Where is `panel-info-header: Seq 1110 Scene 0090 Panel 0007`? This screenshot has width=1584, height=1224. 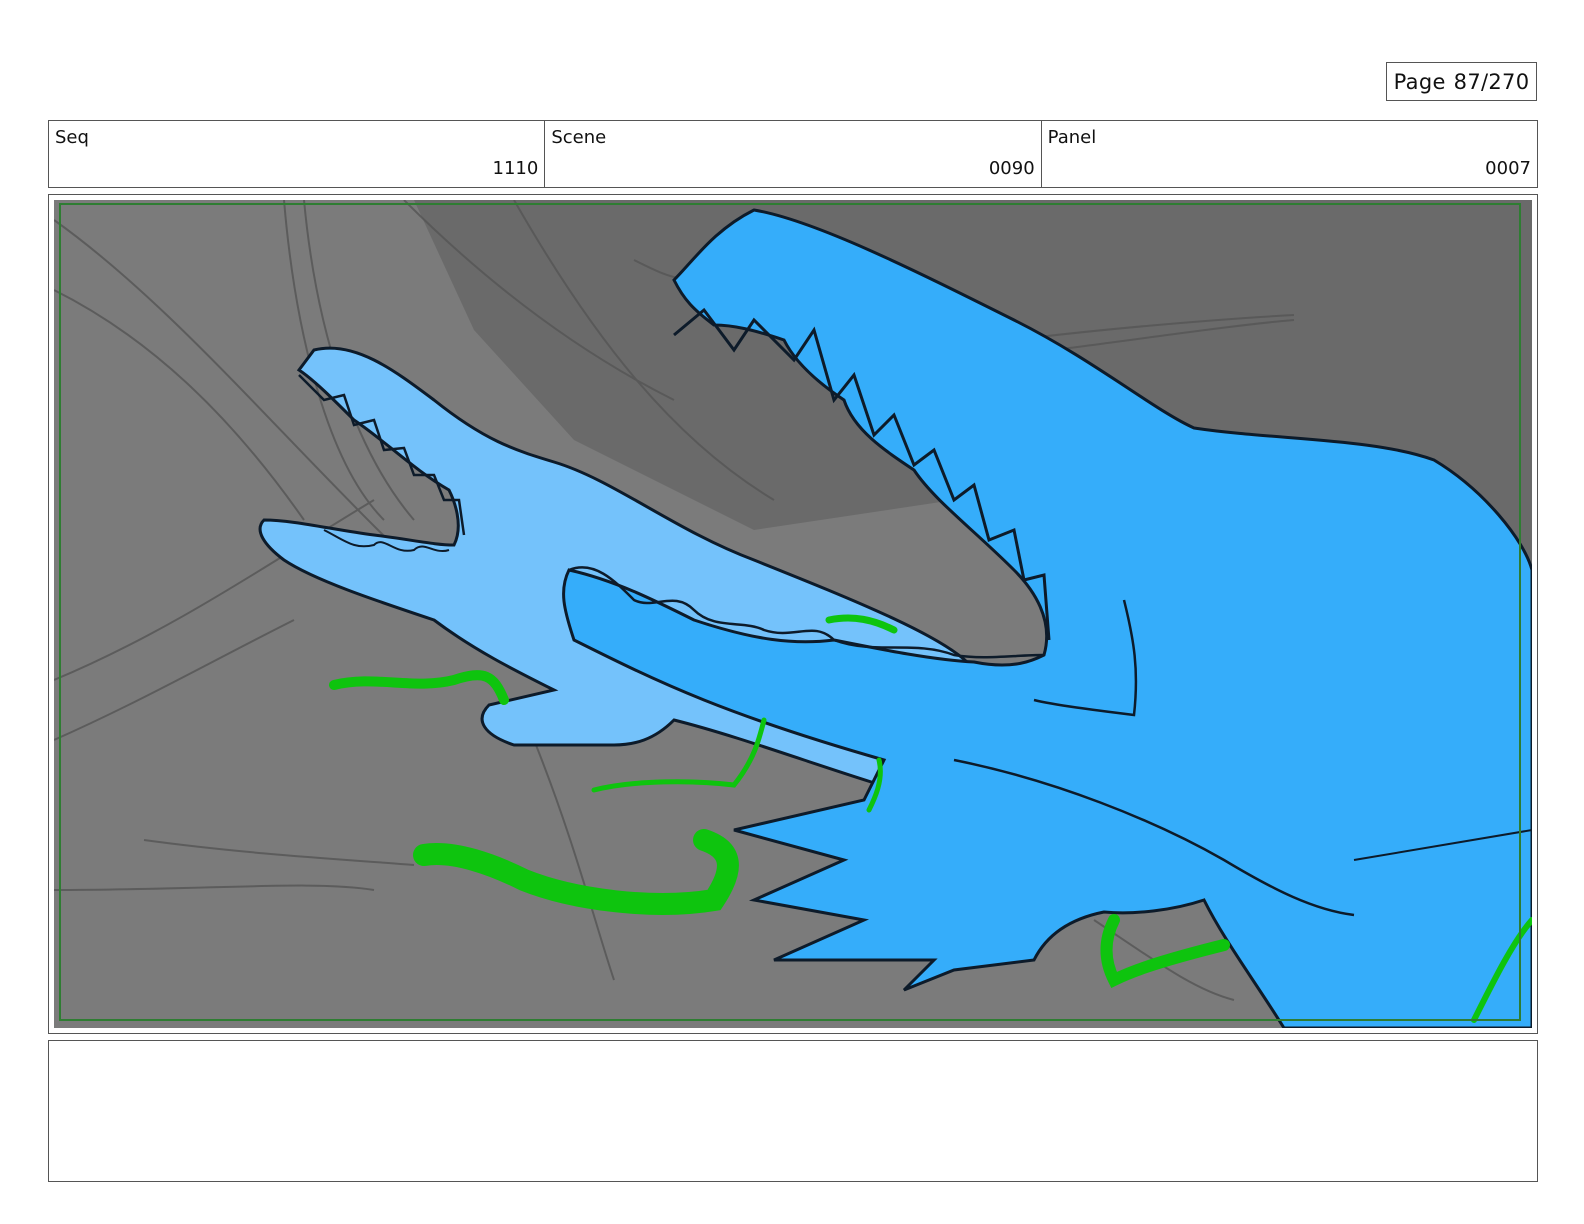
panel-info-header: Seq 1110 Scene 0090 Panel 0007 is located at coordinates (793, 154).